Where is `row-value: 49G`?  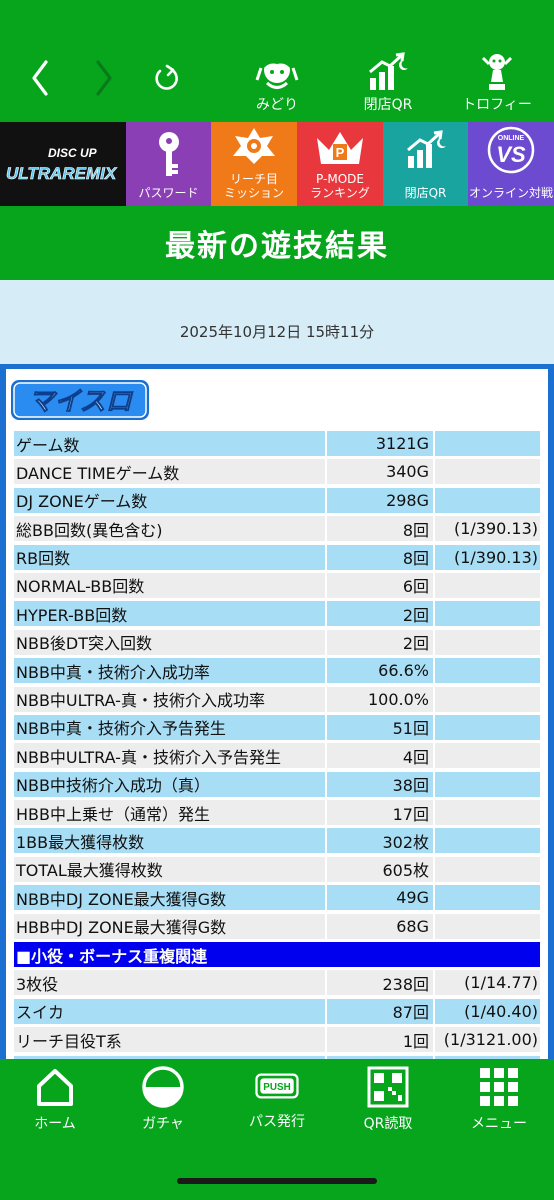
row-value: 49G is located at coordinates (380, 898).